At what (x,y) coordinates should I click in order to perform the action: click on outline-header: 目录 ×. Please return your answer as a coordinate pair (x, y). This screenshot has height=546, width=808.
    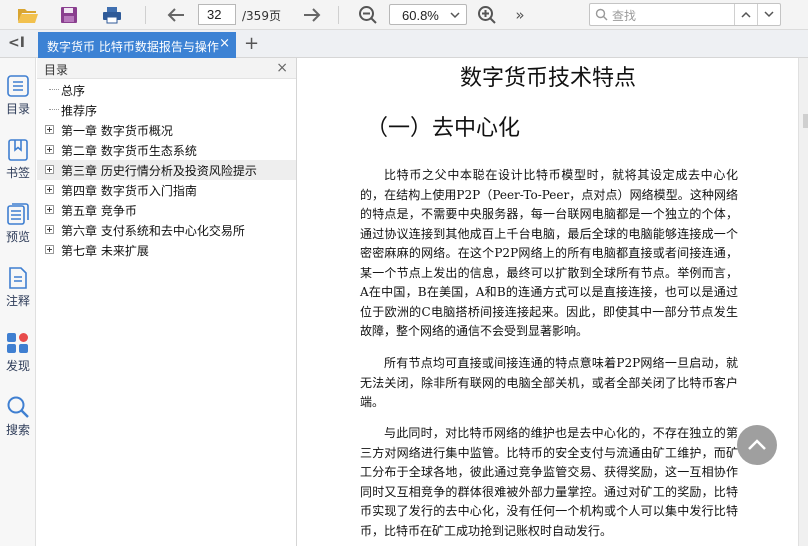
    Looking at the image, I should click on (166, 68).